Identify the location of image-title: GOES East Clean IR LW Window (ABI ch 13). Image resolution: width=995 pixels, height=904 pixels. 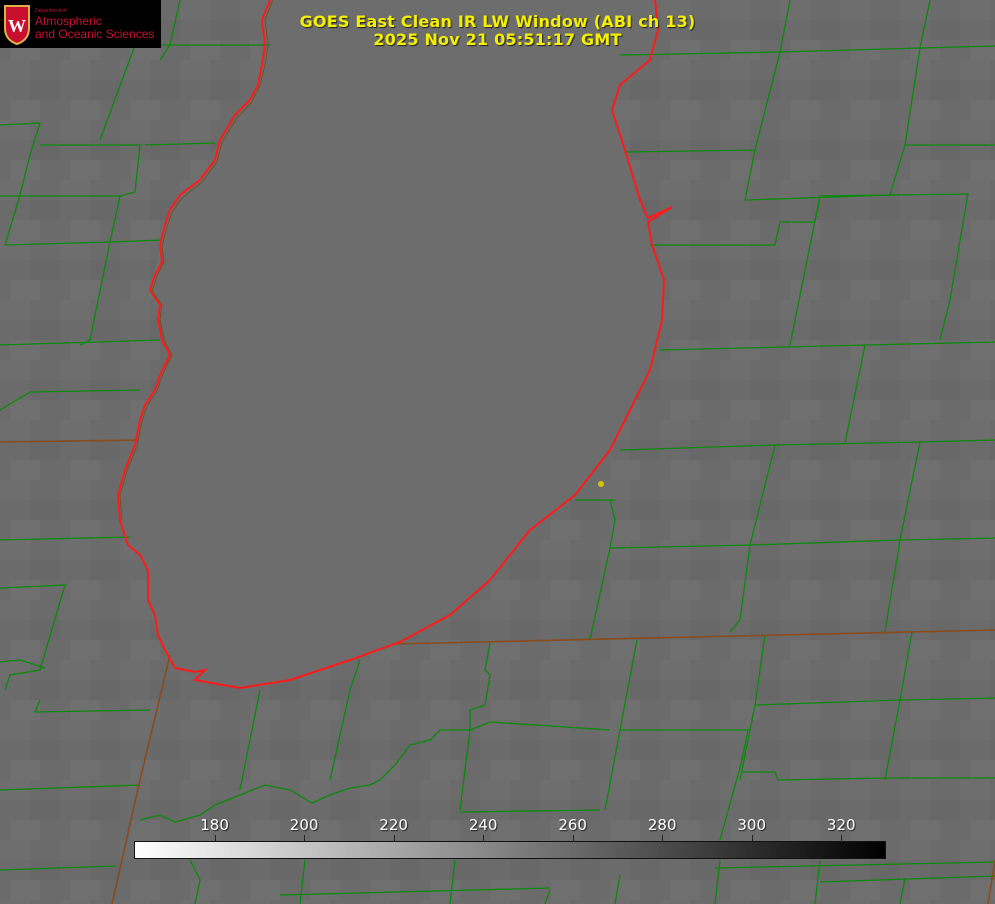
(497, 21).